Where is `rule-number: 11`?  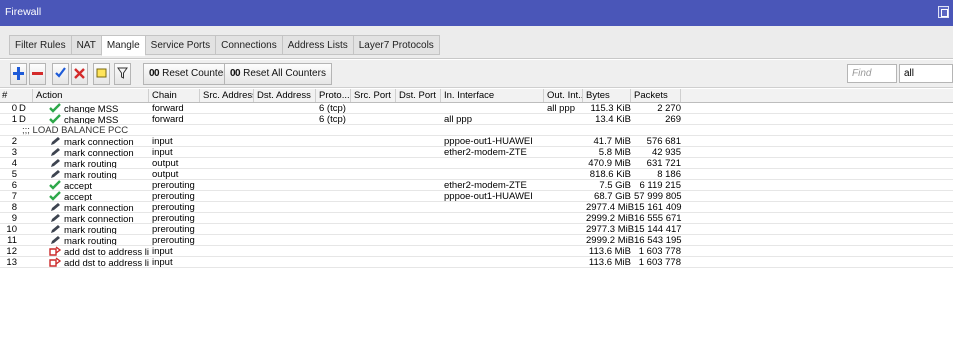 rule-number: 11 is located at coordinates (12, 240).